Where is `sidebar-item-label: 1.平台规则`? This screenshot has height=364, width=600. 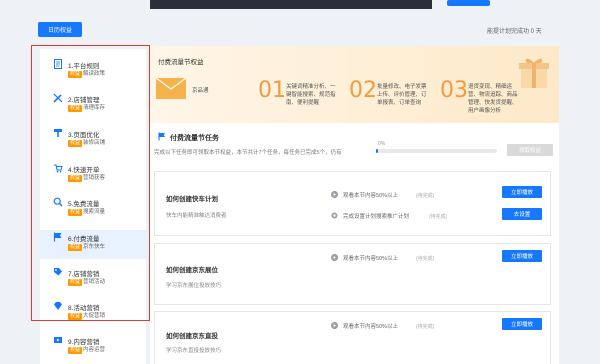 sidebar-item-label: 1.平台规则 is located at coordinates (84, 66).